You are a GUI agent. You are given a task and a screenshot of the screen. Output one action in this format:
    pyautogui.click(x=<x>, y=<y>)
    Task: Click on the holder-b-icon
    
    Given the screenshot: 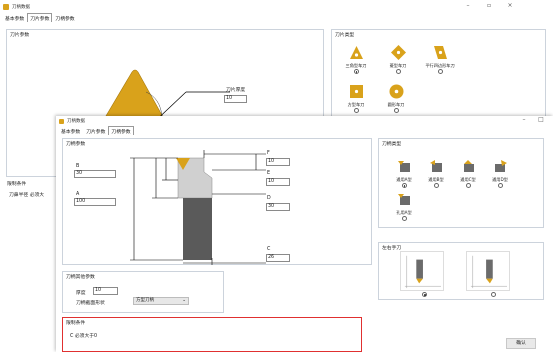 What is the action you would take?
    pyautogui.click(x=435, y=166)
    